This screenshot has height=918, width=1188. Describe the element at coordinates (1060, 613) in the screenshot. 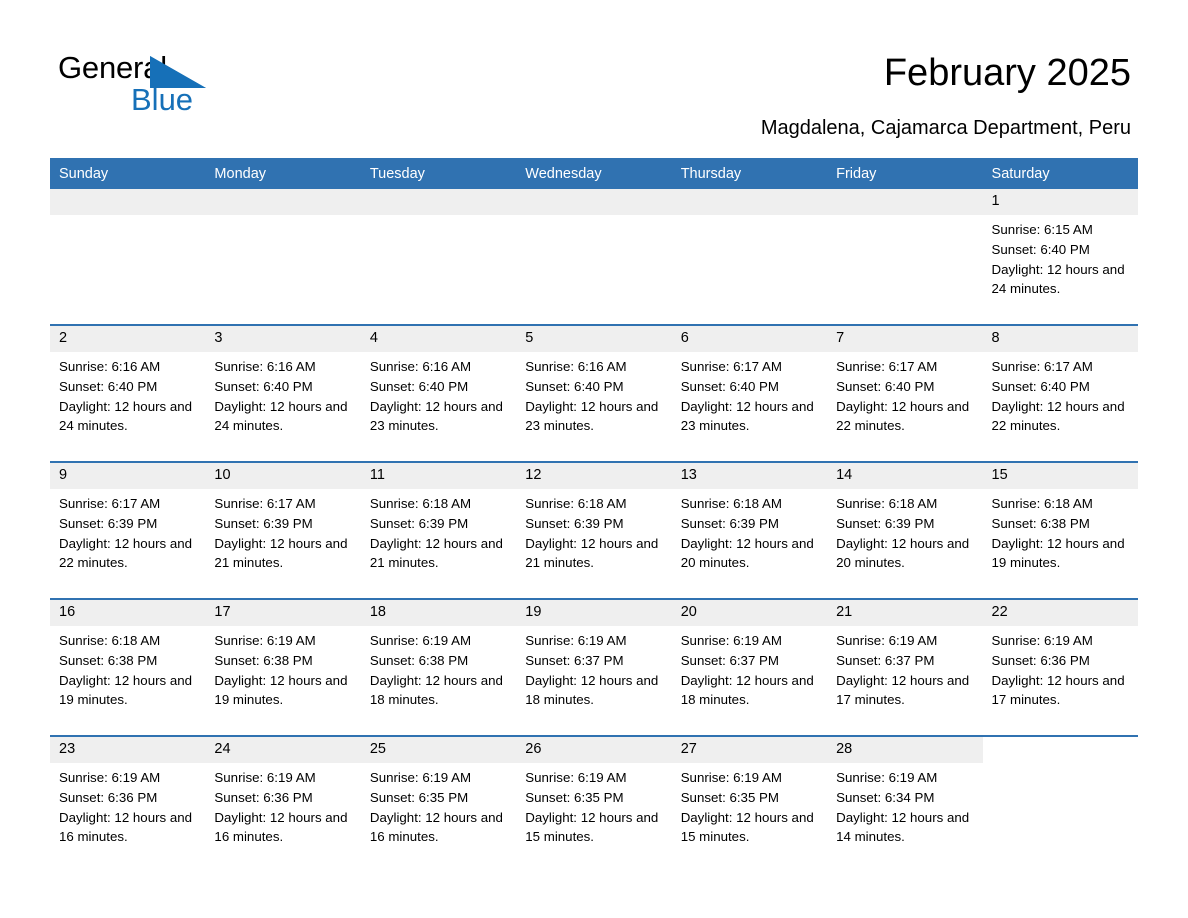

I see `day-number: 22` at that location.